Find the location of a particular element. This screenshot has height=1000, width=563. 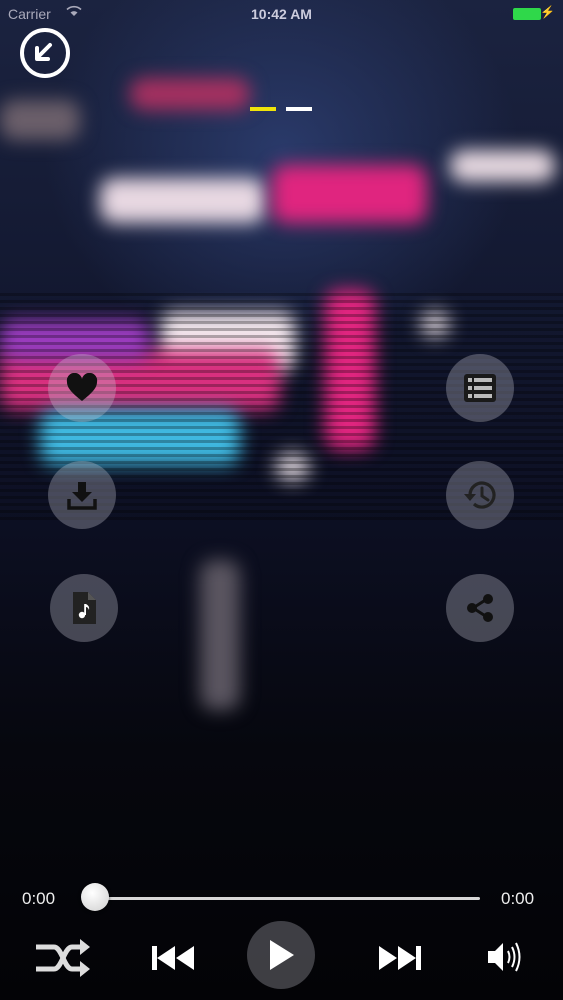

status-time: 10:42 AM is located at coordinates (281, 14).